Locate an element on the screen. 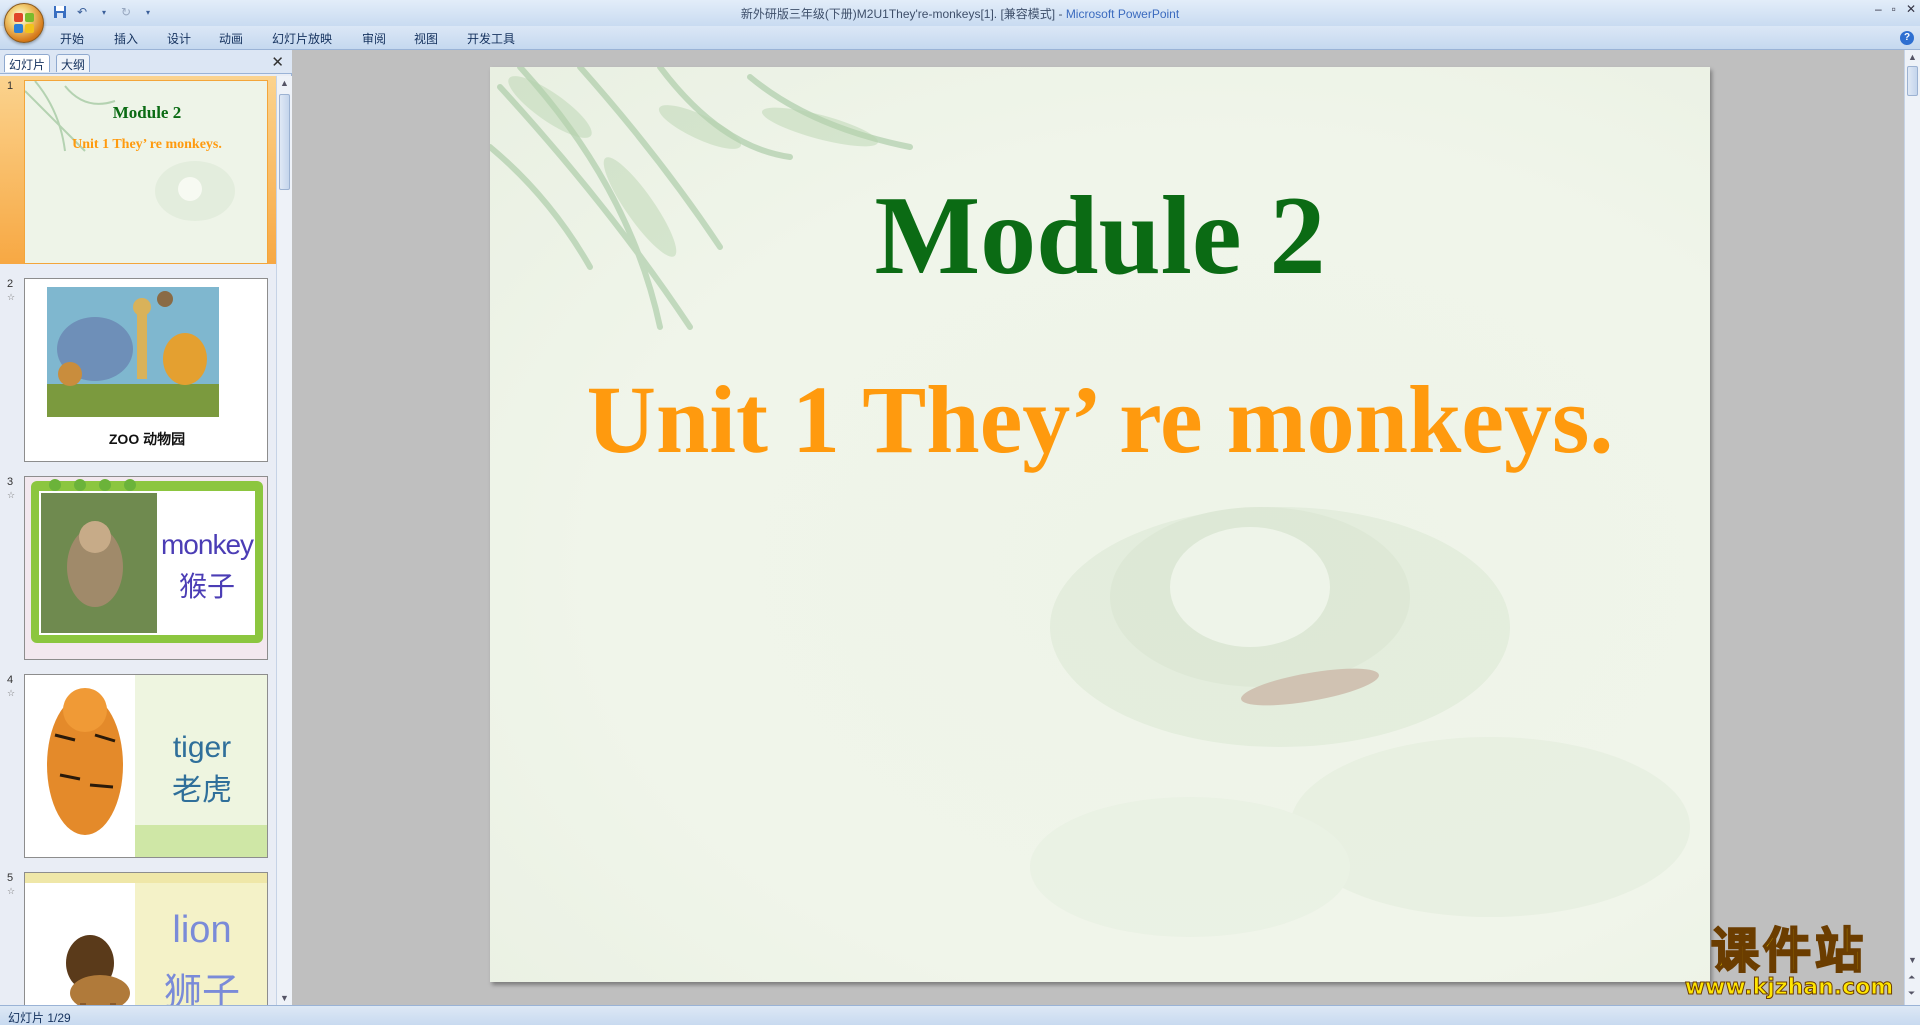 The image size is (1920, 1025). tab-developer: 开发工具 is located at coordinates (491, 38).